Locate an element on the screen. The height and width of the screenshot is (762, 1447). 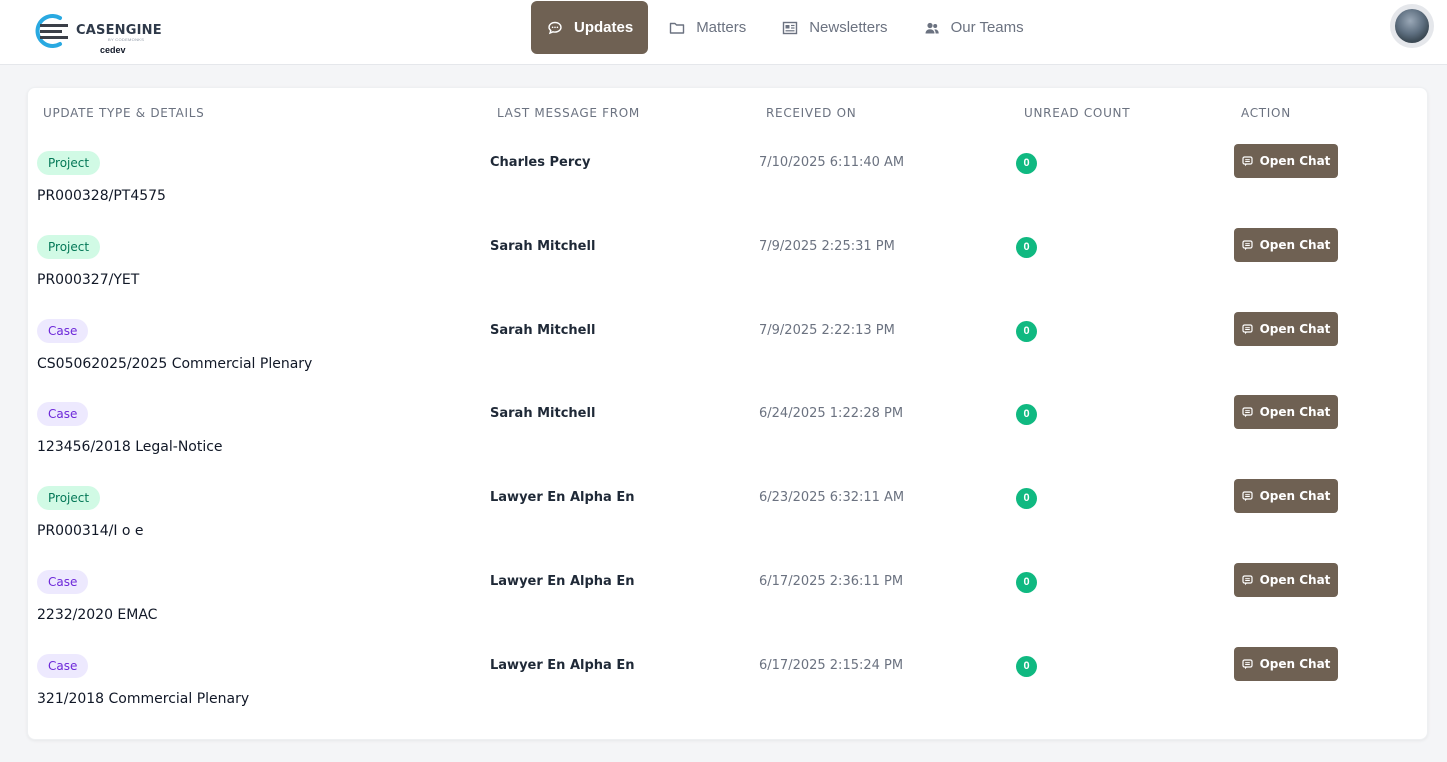
organization-name: cedev is located at coordinates (113, 50).